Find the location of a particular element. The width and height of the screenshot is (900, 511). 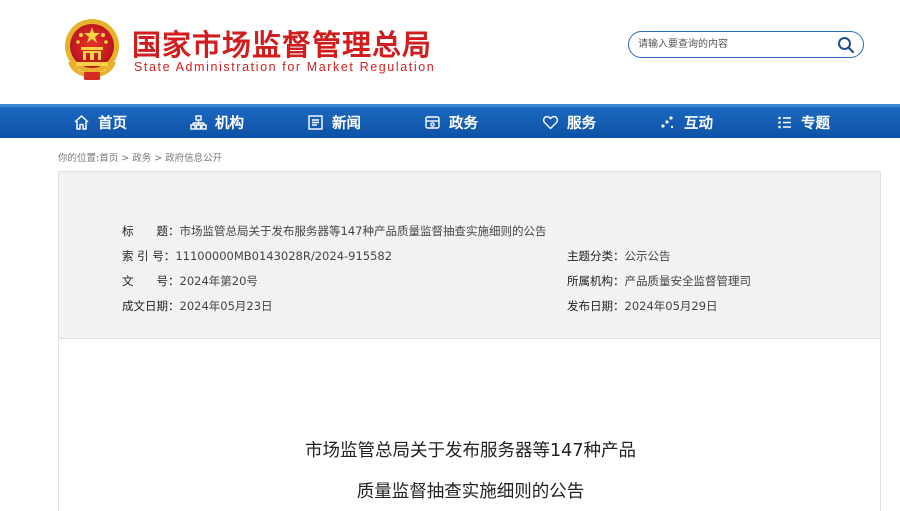

index-label: 索 引 号： is located at coordinates (149, 256).